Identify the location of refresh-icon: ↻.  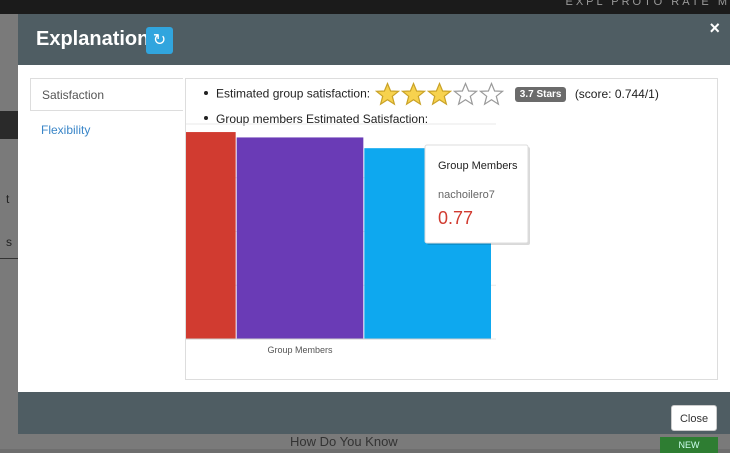
(159, 40).